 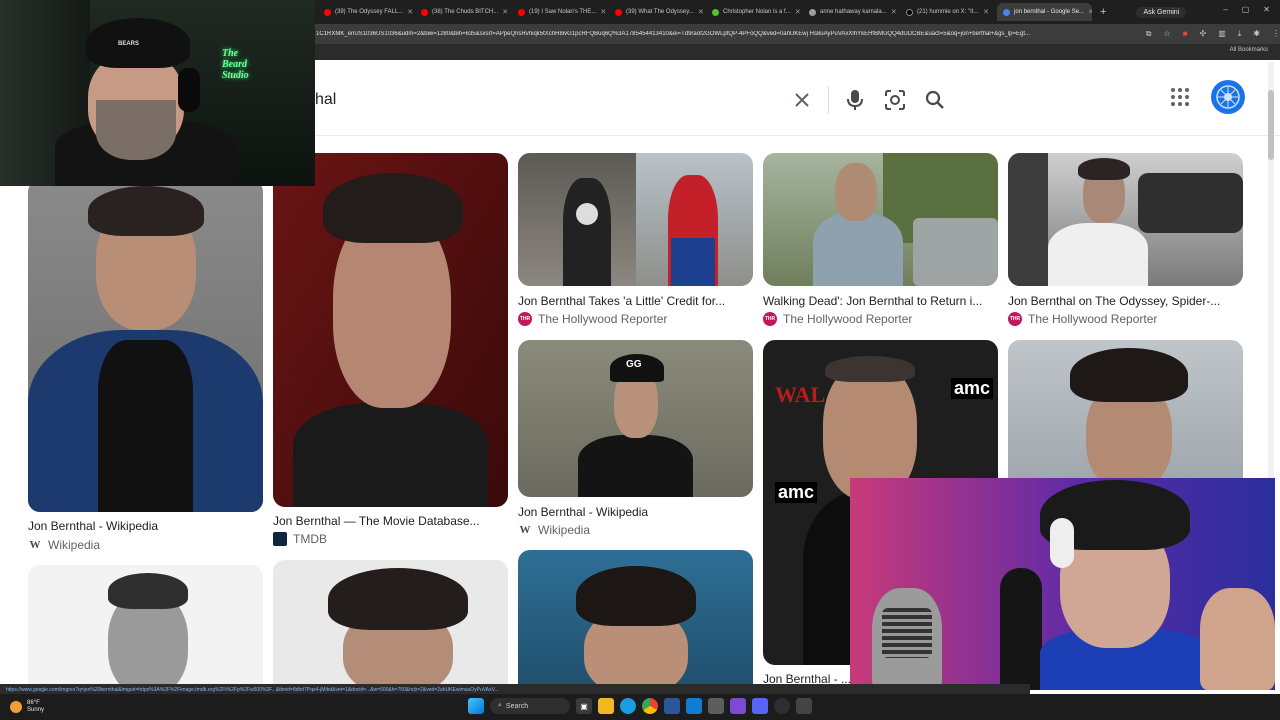 I want to click on guest-webcam, so click(x=1062, y=584).